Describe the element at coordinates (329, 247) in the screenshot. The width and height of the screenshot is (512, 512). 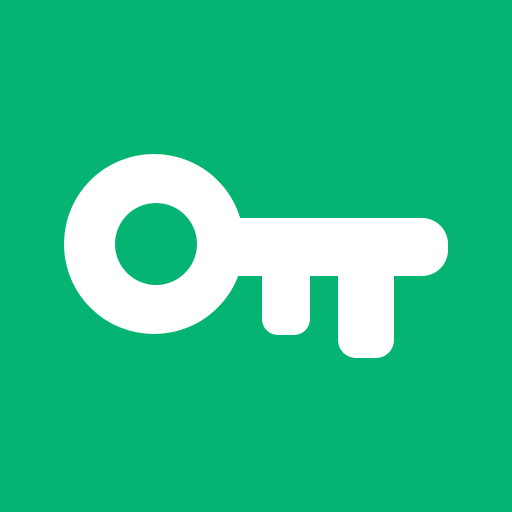
I see `key-shaft` at that location.